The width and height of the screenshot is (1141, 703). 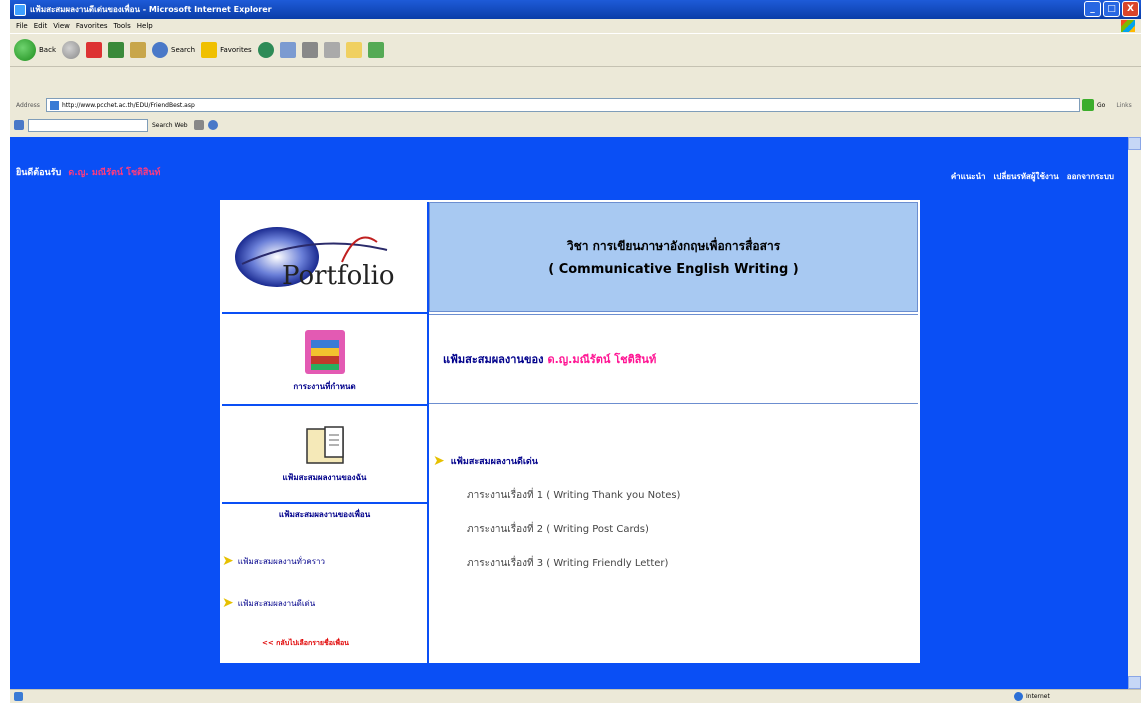 I want to click on best-works-label: แฟ้มสะสมผลงานดีเด่น, so click(x=494, y=462).